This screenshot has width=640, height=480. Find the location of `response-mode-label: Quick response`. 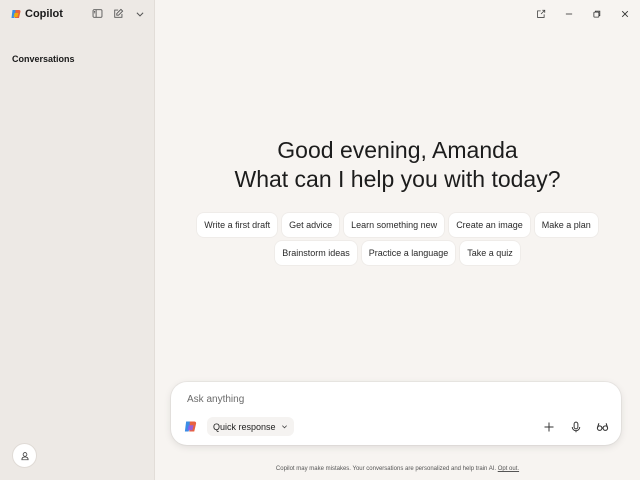

response-mode-label: Quick response is located at coordinates (244, 426).